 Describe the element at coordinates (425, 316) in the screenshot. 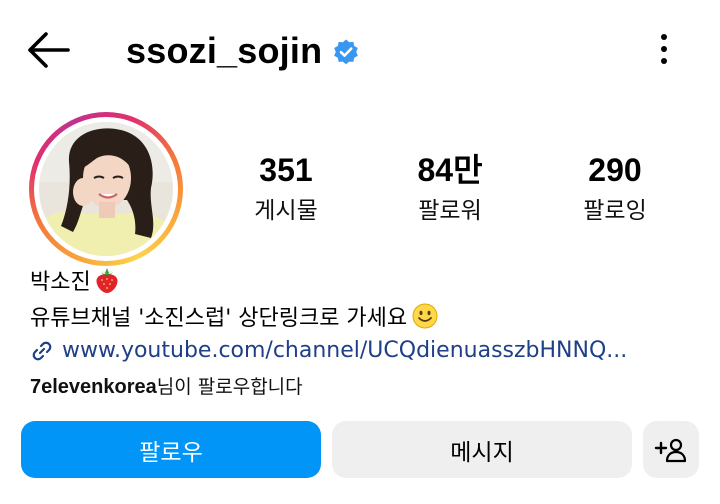

I see `smiling-face-icon` at that location.